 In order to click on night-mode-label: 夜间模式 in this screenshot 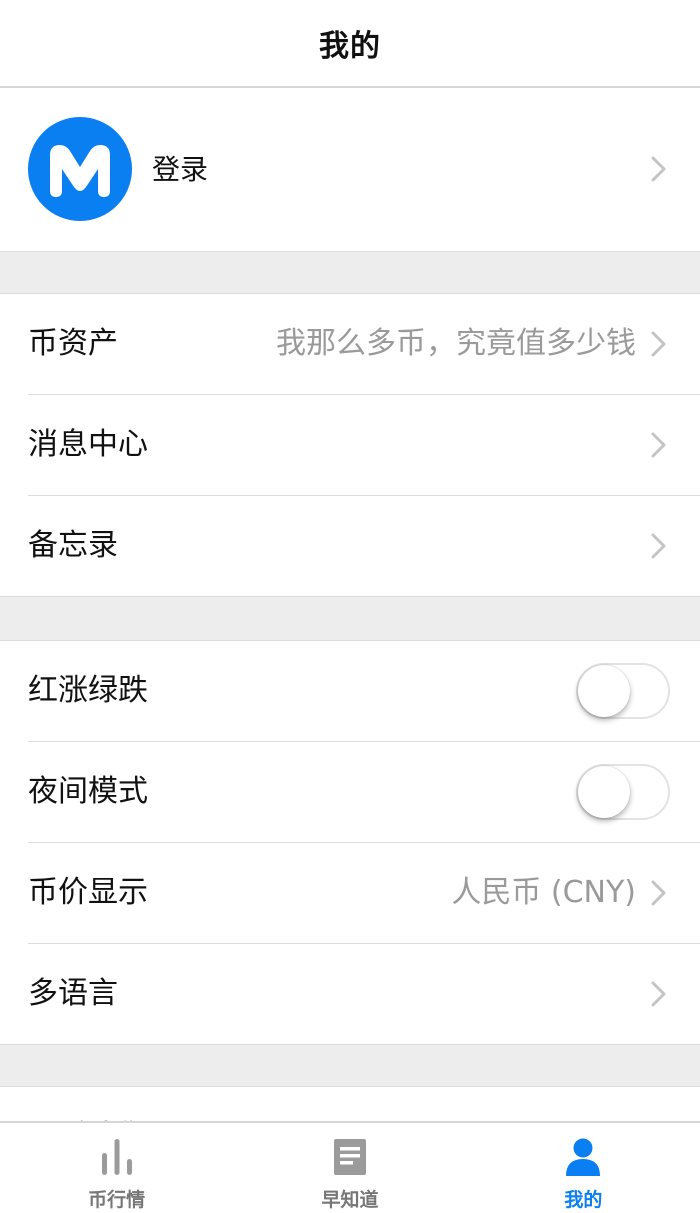, I will do `click(88, 791)`.